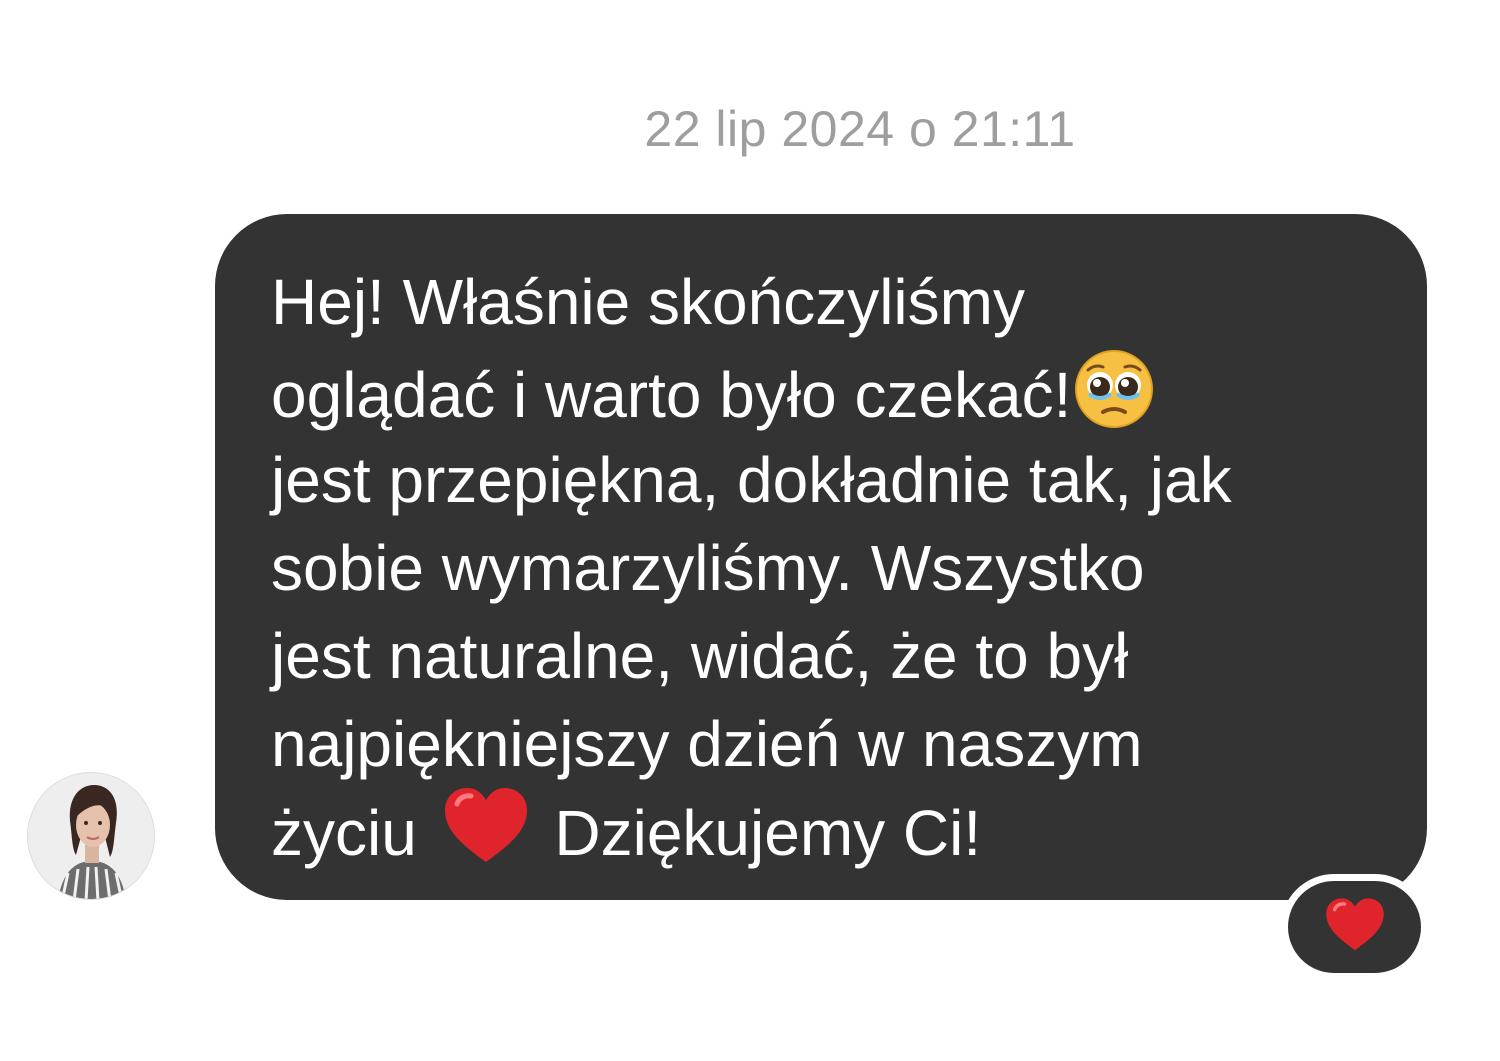 This screenshot has height=1061, width=1500. Describe the element at coordinates (1113, 395) in the screenshot. I see `pleading-face-icon` at that location.